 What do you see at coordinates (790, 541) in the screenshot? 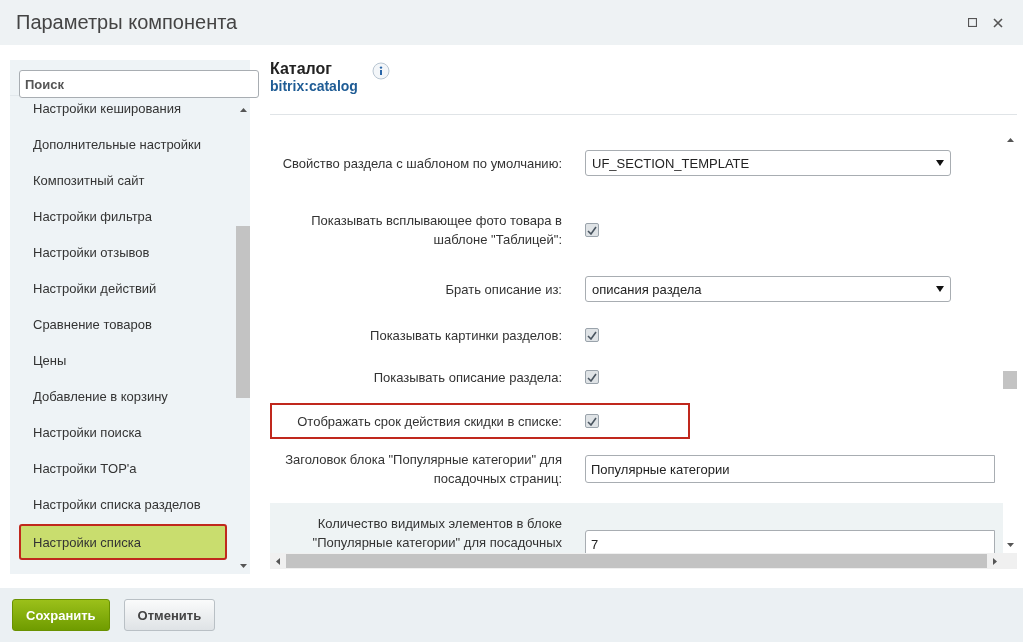
I see `input-field: 7` at bounding box center [790, 541].